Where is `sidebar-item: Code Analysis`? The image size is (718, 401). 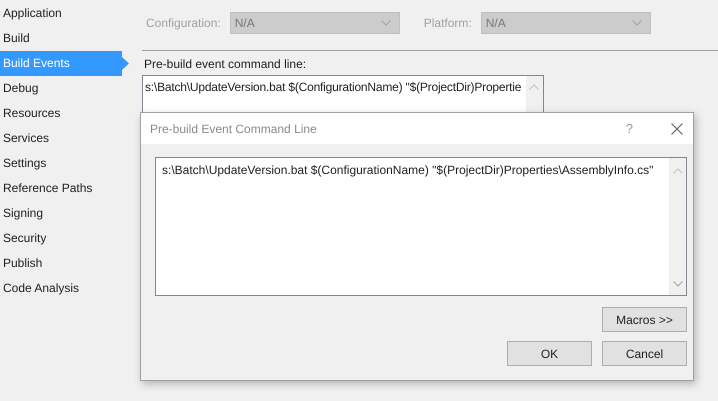 sidebar-item: Code Analysis is located at coordinates (64, 288).